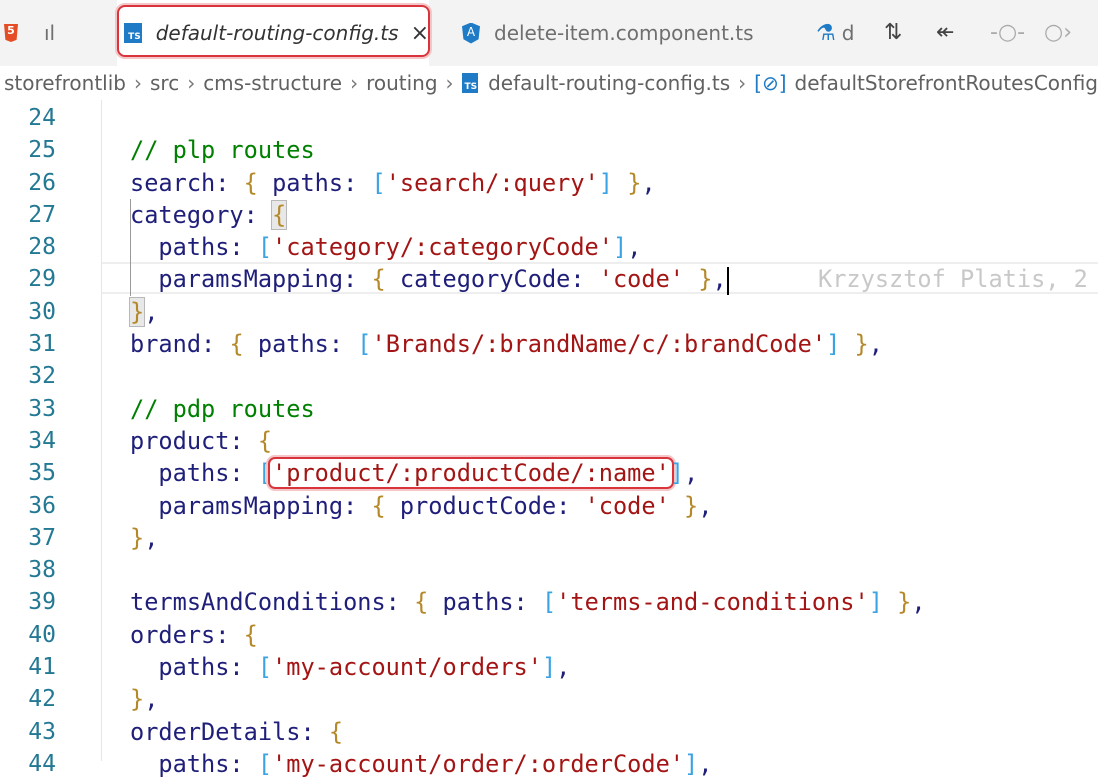 Image resolution: width=1098 pixels, height=780 pixels. I want to click on compare-changes-icon: ⇅, so click(893, 32).